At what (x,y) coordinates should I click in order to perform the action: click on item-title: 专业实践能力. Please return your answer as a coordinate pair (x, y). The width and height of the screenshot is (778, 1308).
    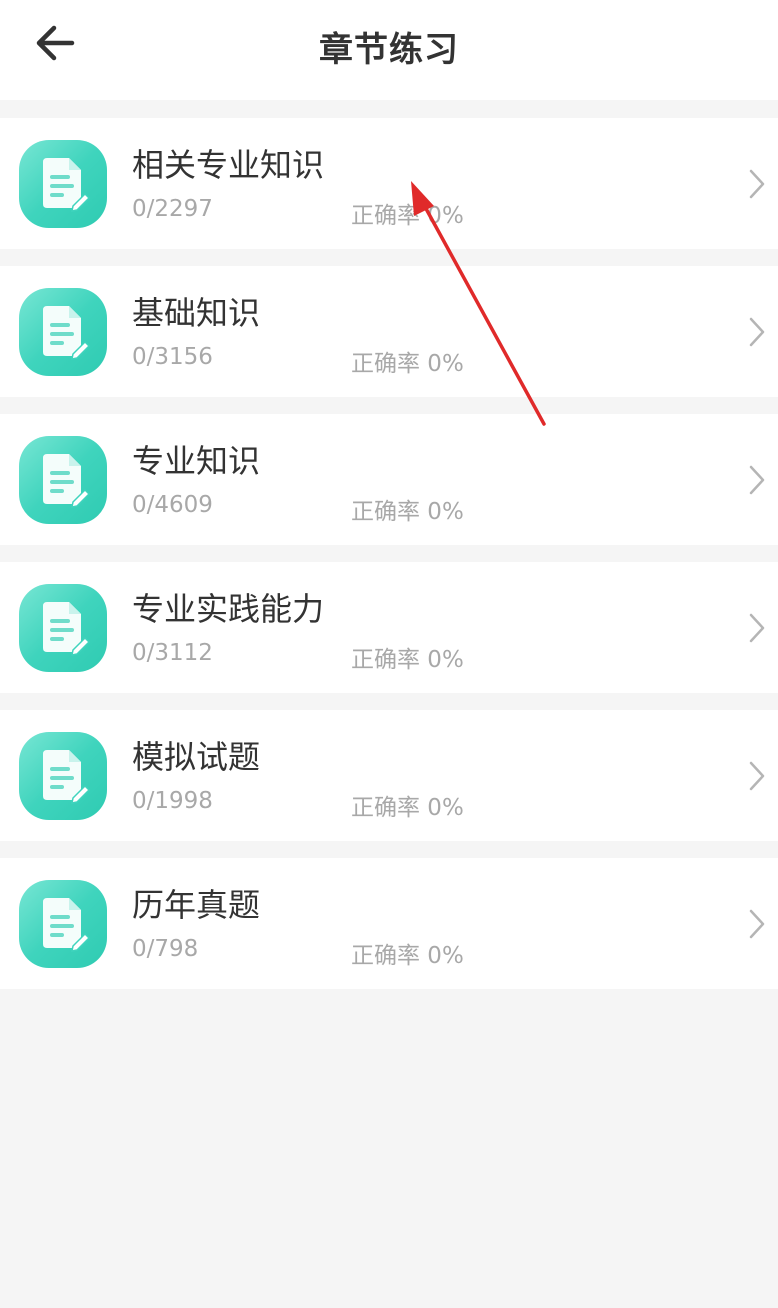
    Looking at the image, I should click on (228, 609).